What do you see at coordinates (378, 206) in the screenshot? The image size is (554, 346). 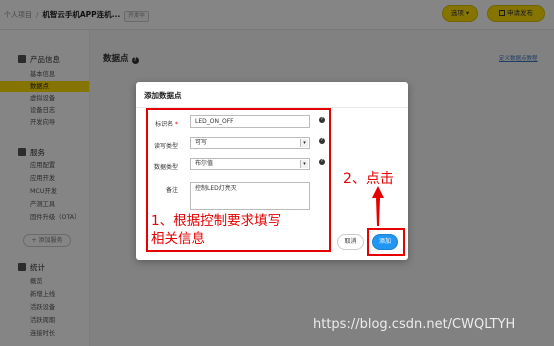 I see `arrow-up-icon` at bounding box center [378, 206].